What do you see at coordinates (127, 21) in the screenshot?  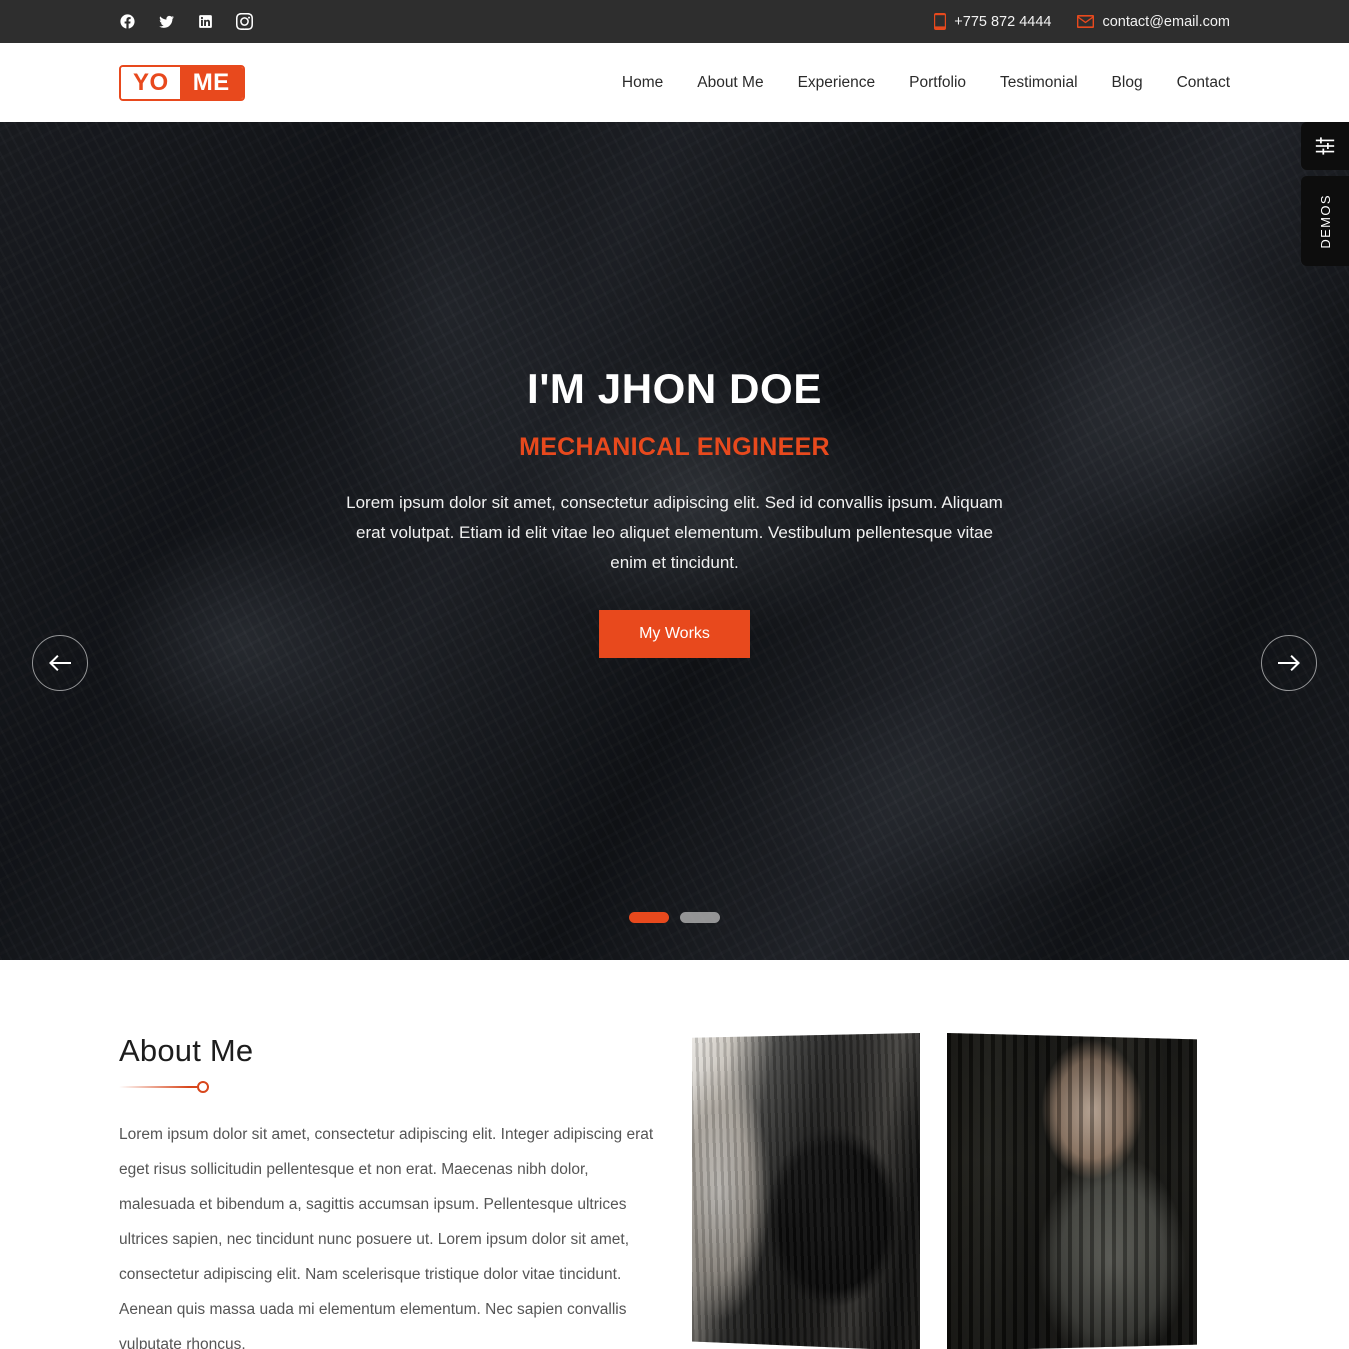 I see `facebook-icon` at bounding box center [127, 21].